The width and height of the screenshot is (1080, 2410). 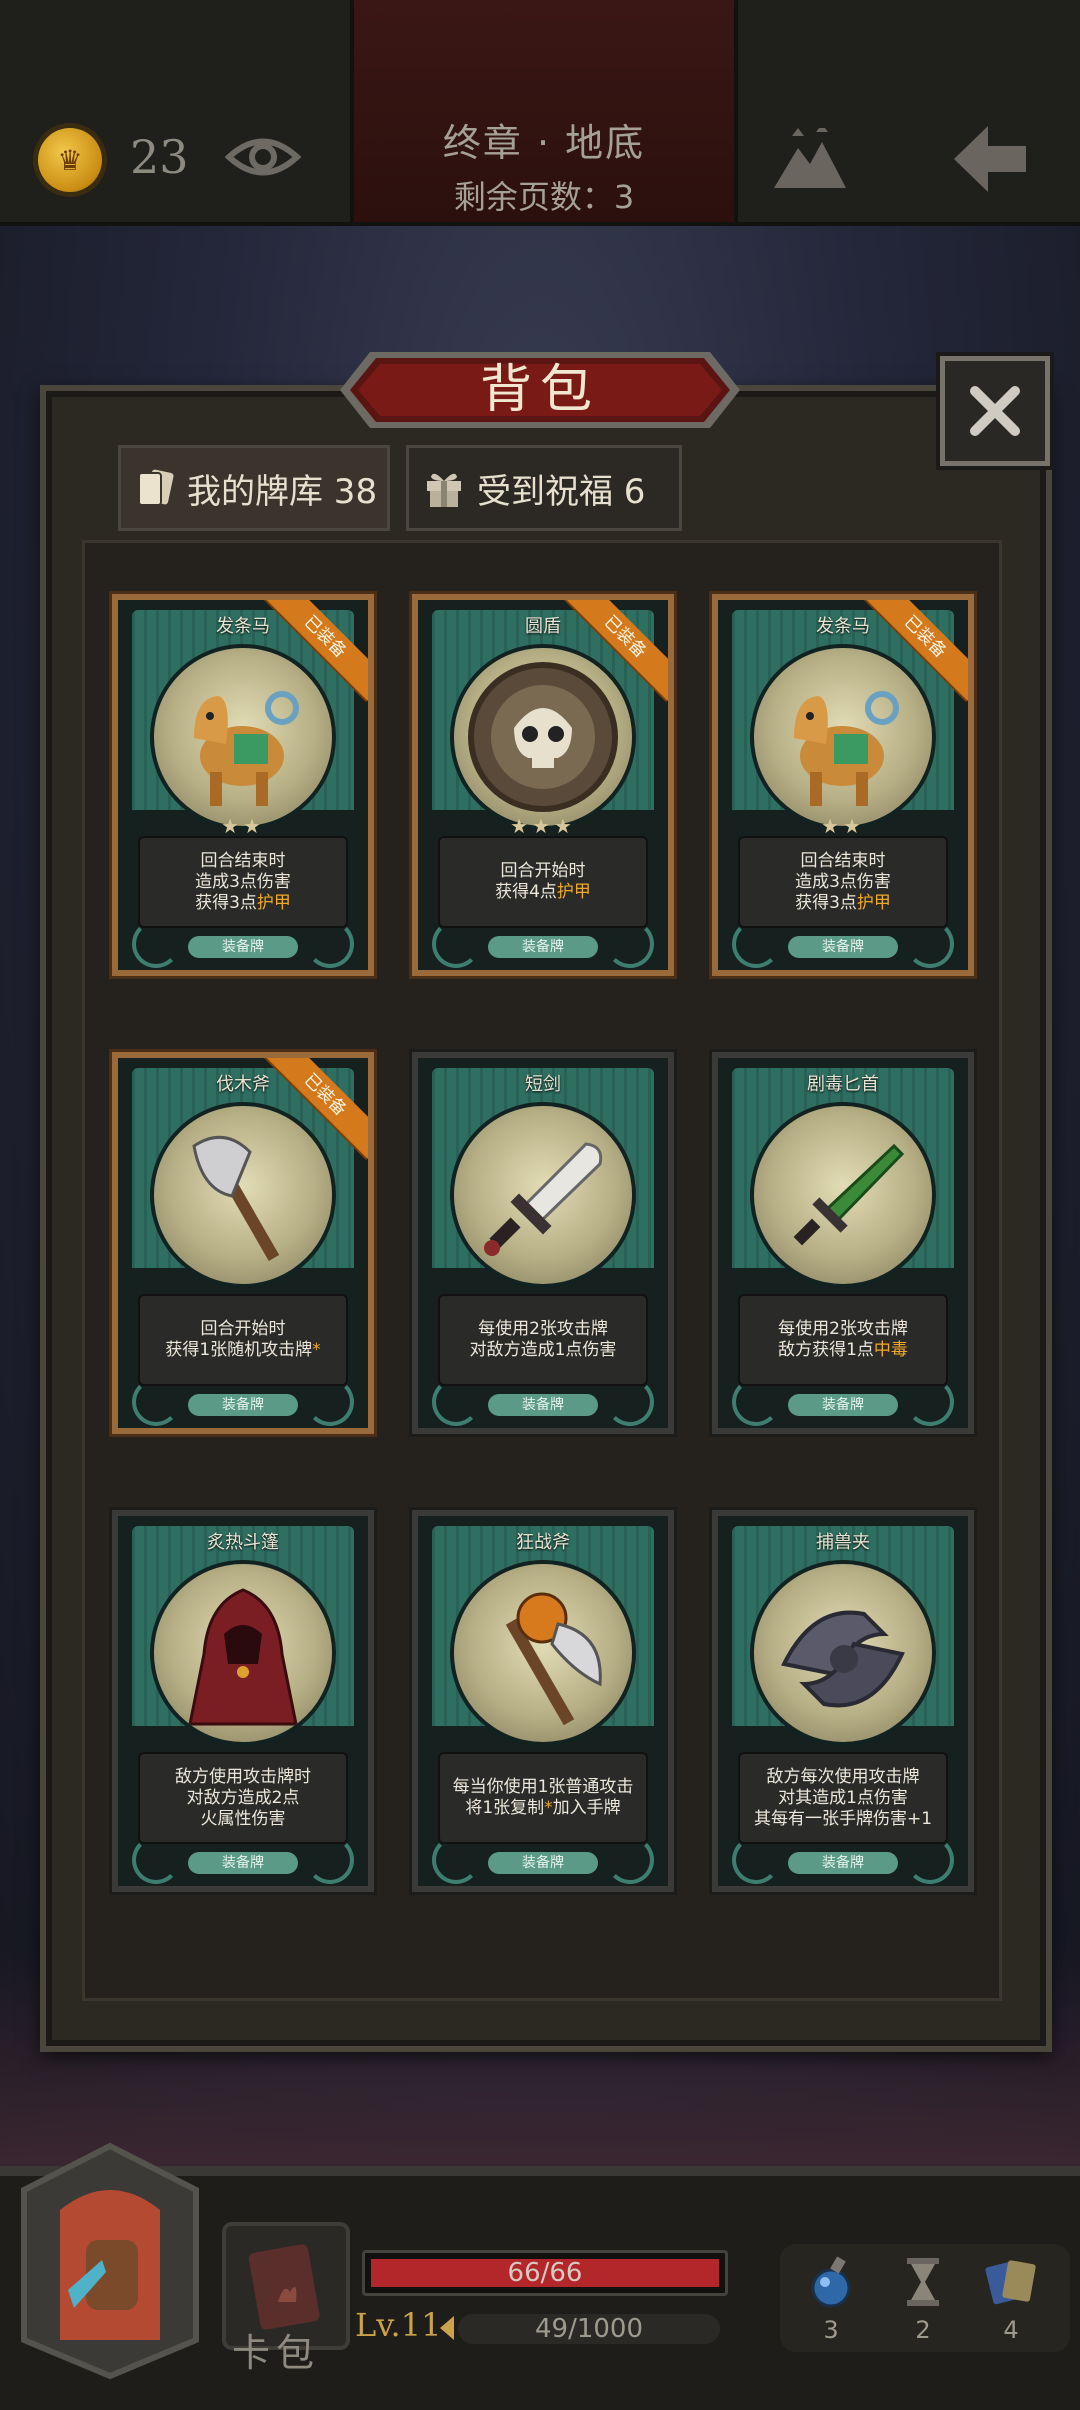 I want to click on equipment-card: 狂战斧 每当你使用1张普通攻击 将1张复制*加入手牌 装备牌, so click(x=543, y=1701).